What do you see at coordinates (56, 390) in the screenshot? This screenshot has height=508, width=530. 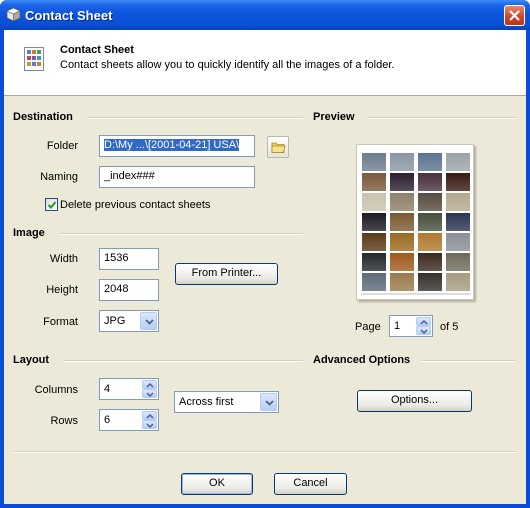 I see `columns-label: Columns` at bounding box center [56, 390].